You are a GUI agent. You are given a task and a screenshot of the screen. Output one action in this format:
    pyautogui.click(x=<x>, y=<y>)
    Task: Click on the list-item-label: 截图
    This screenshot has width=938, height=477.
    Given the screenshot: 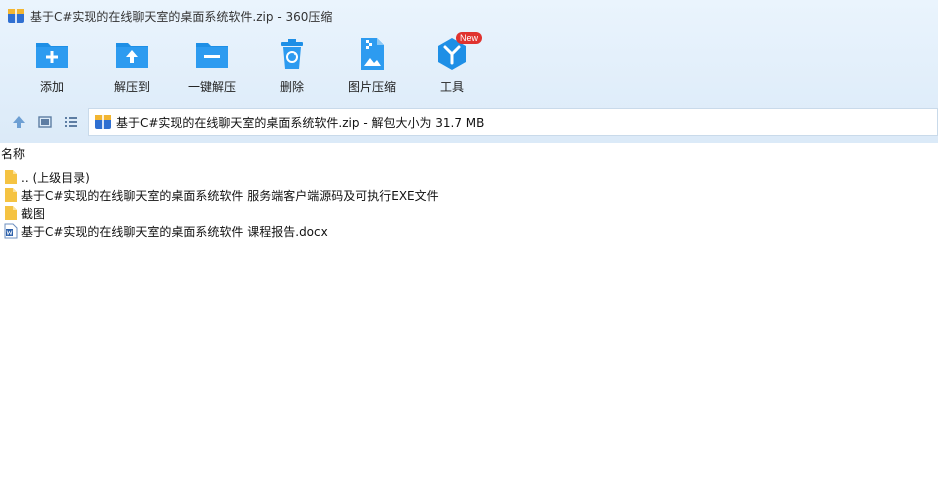 What is the action you would take?
    pyautogui.click(x=33, y=213)
    